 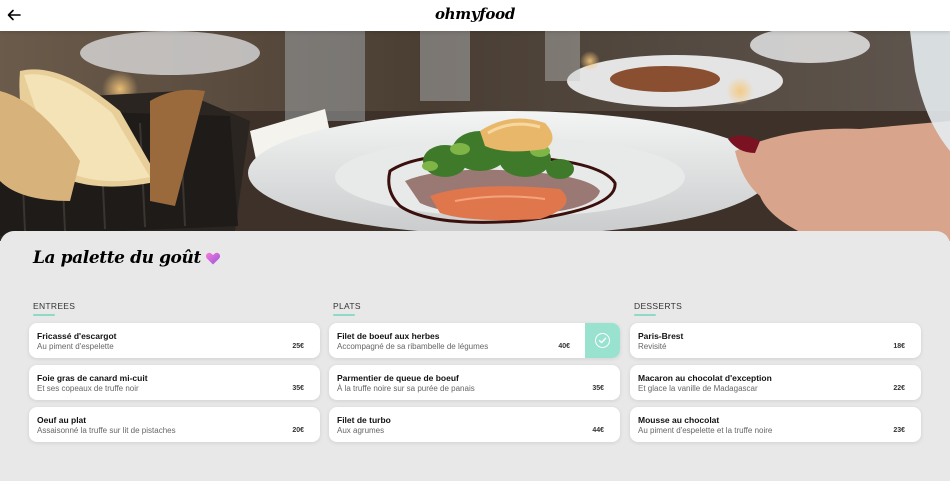 What do you see at coordinates (698, 388) in the screenshot?
I see `dish-description: Et glace la vanille de Madagascar` at bounding box center [698, 388].